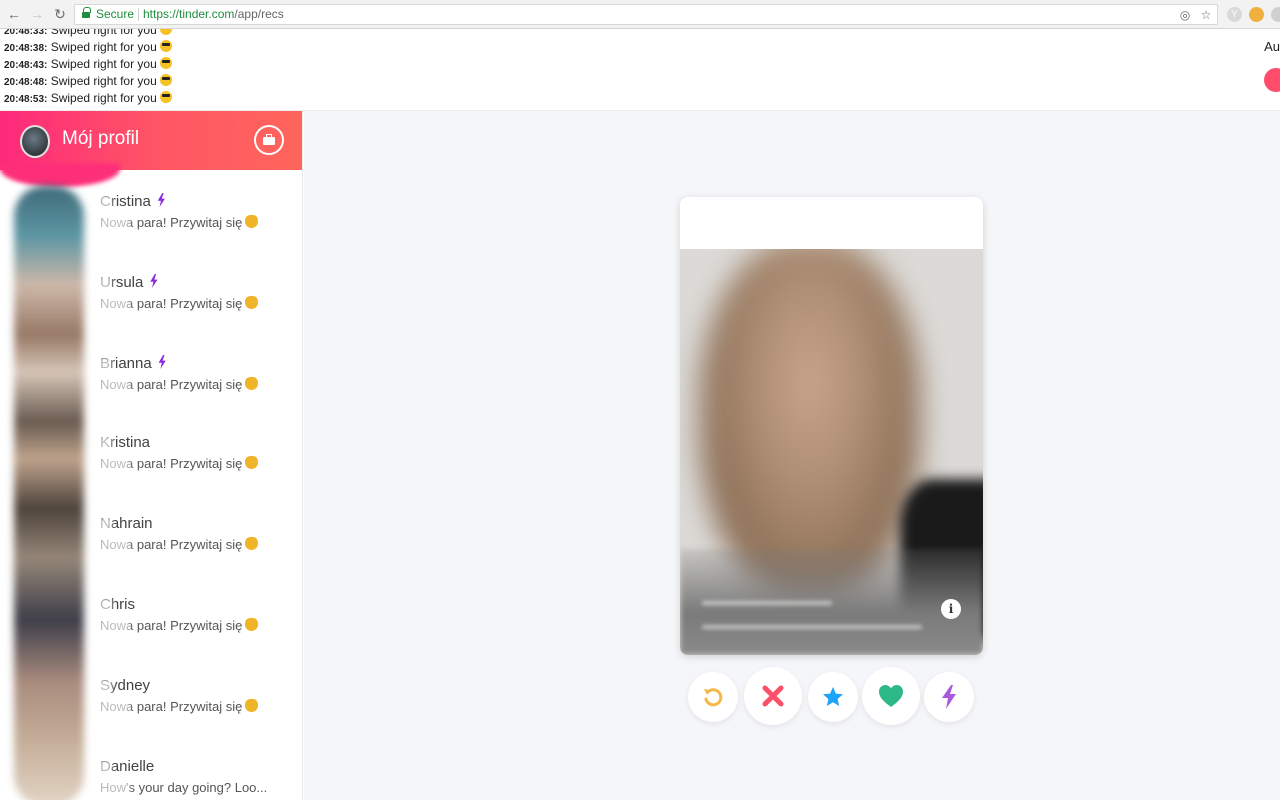 This screenshot has width=1280, height=800. What do you see at coordinates (60, 14) in the screenshot?
I see `reload-icon: ↻` at bounding box center [60, 14].